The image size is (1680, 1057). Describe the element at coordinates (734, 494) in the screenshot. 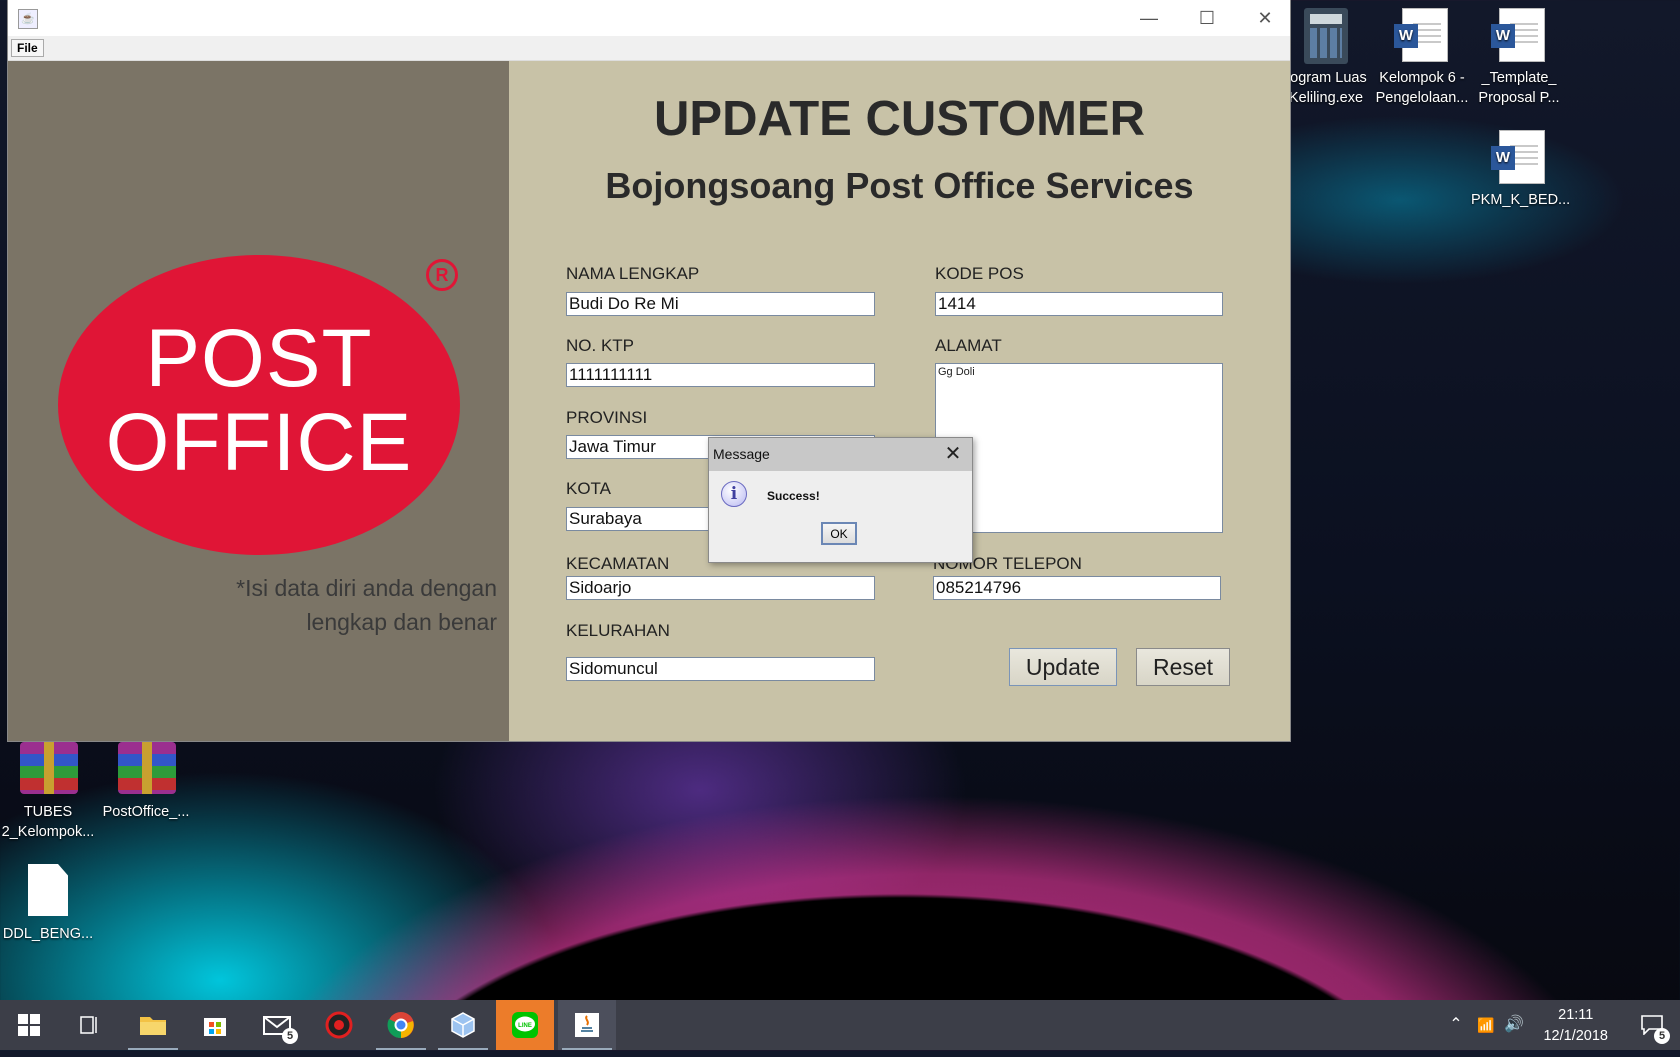

I see `info-icon: i` at that location.